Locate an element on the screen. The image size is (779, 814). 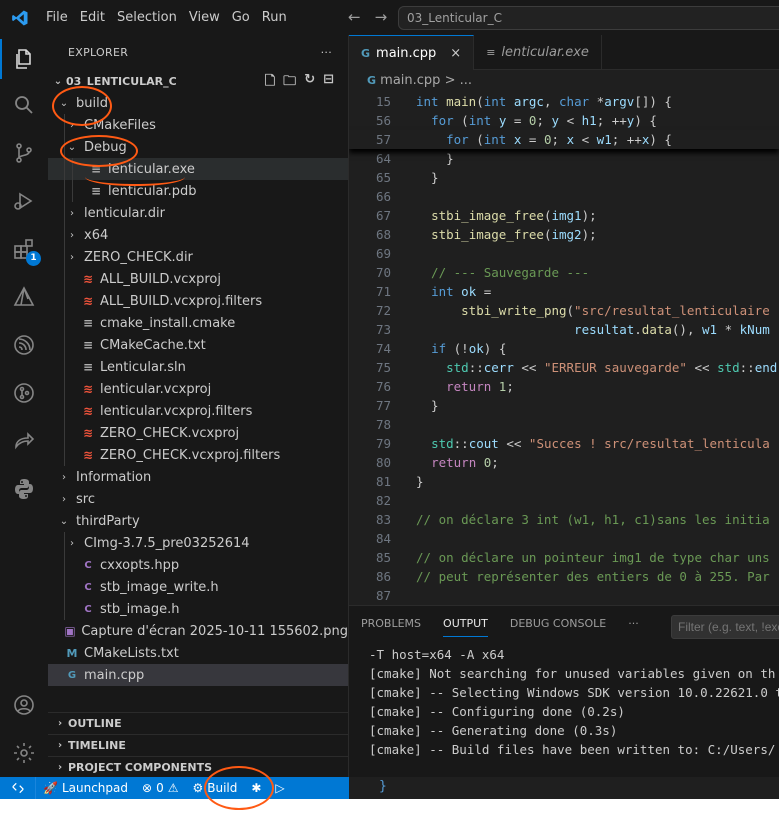
tree-file: M CMakeLists.txt is located at coordinates (198, 653).